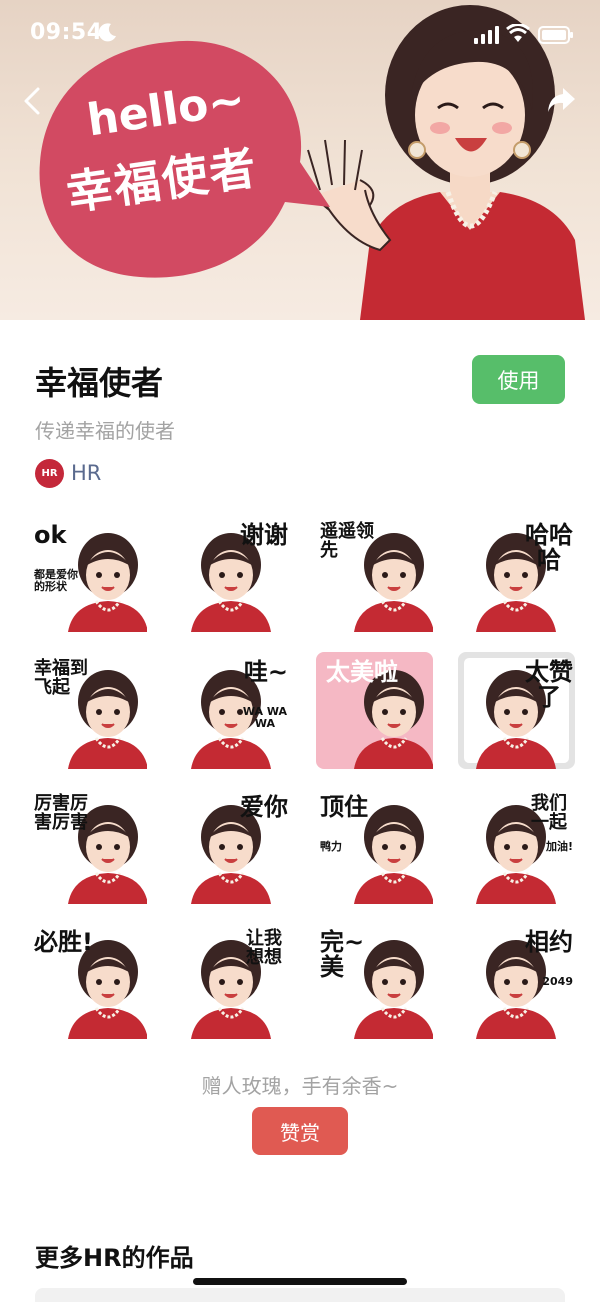  What do you see at coordinates (88, 980) in the screenshot?
I see `sticker-item: 必胜!` at bounding box center [88, 980].